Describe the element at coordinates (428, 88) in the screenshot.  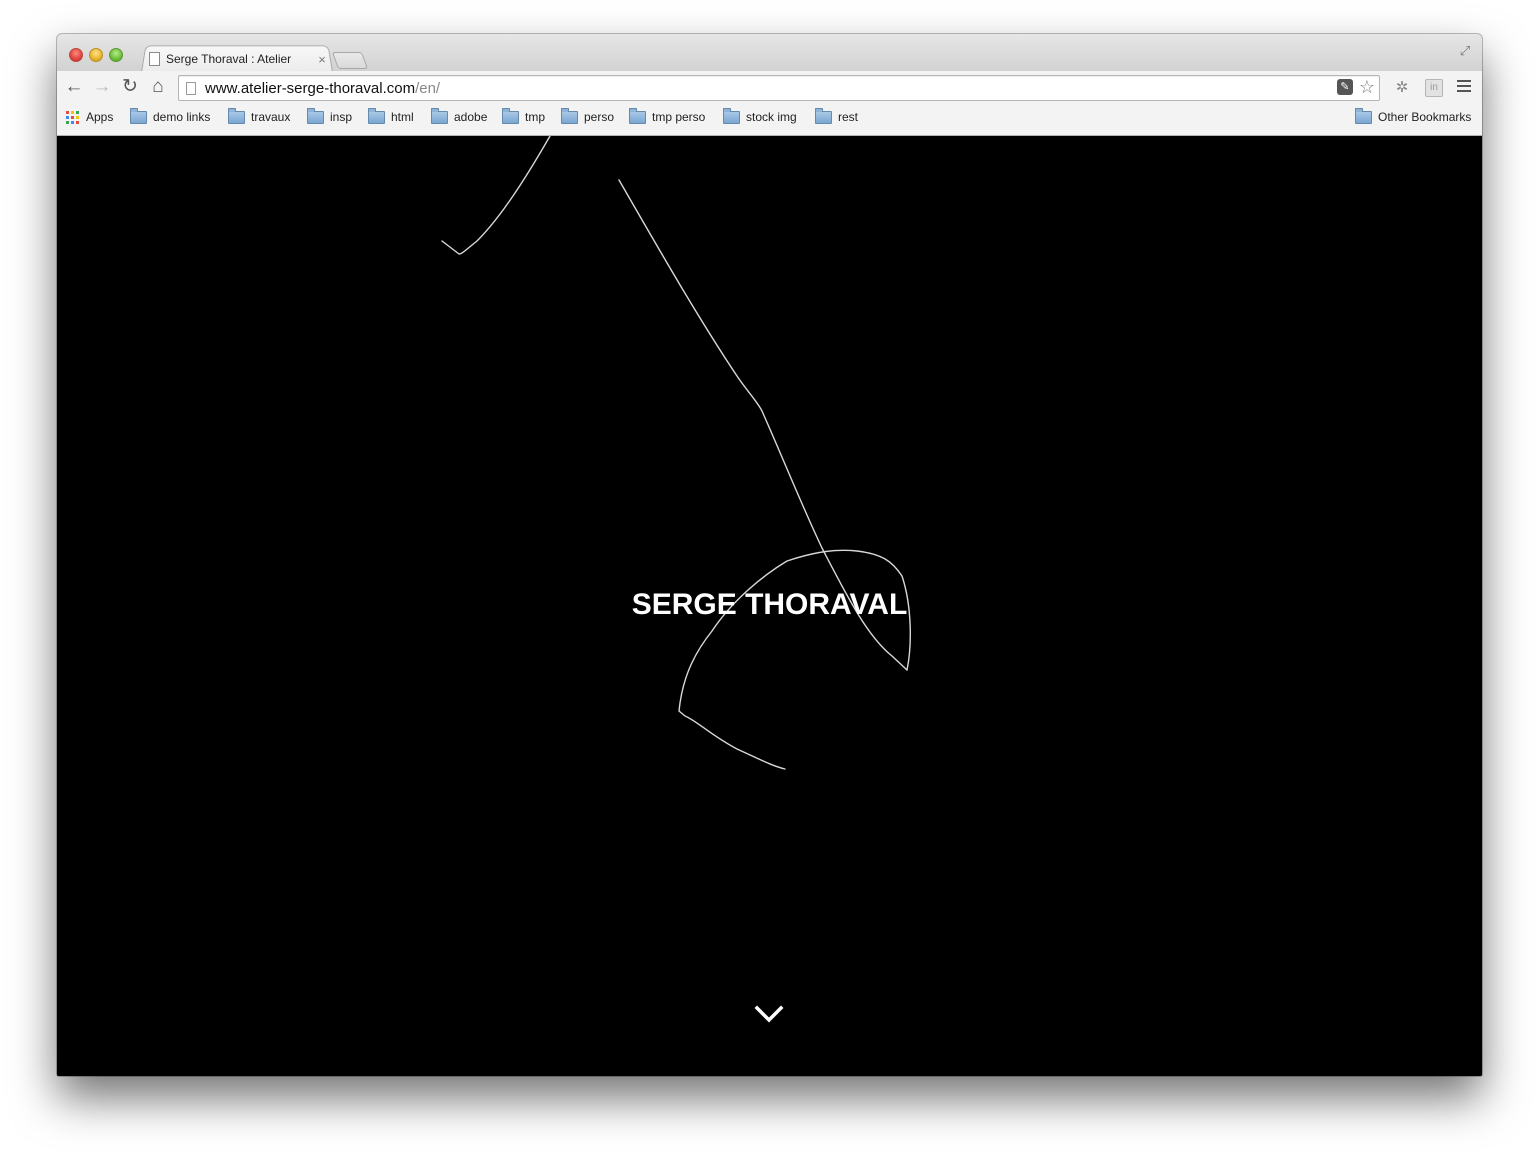
I see `url-path: /en/` at that location.